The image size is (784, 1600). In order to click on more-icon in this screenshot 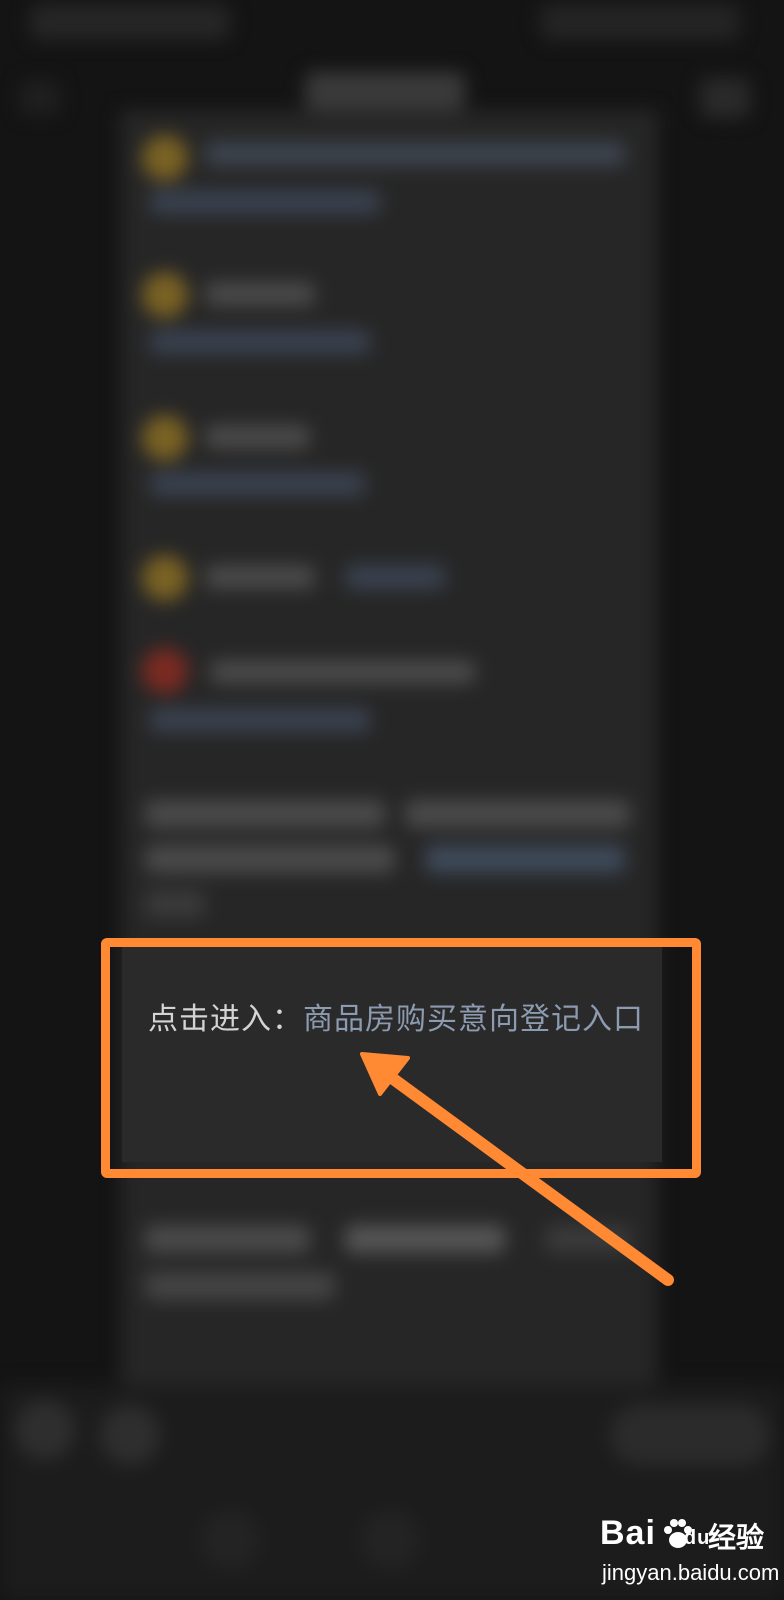, I will do `click(725, 98)`.